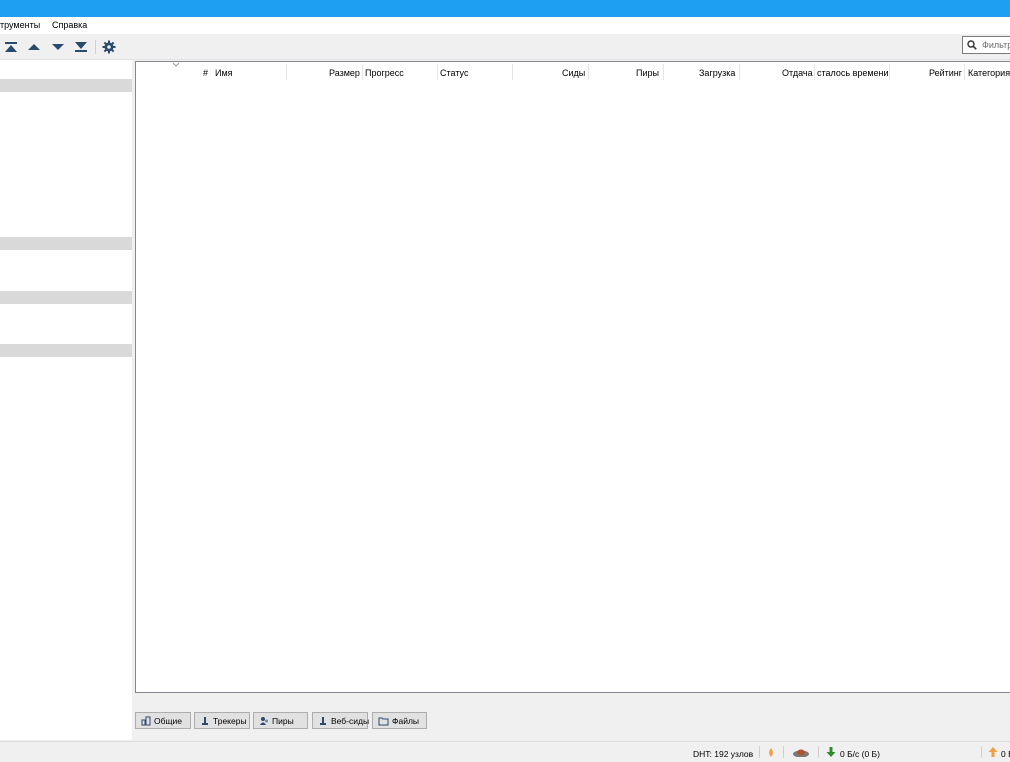 The width and height of the screenshot is (1010, 762). I want to click on column-header-peers: Пиры, so click(647, 73).